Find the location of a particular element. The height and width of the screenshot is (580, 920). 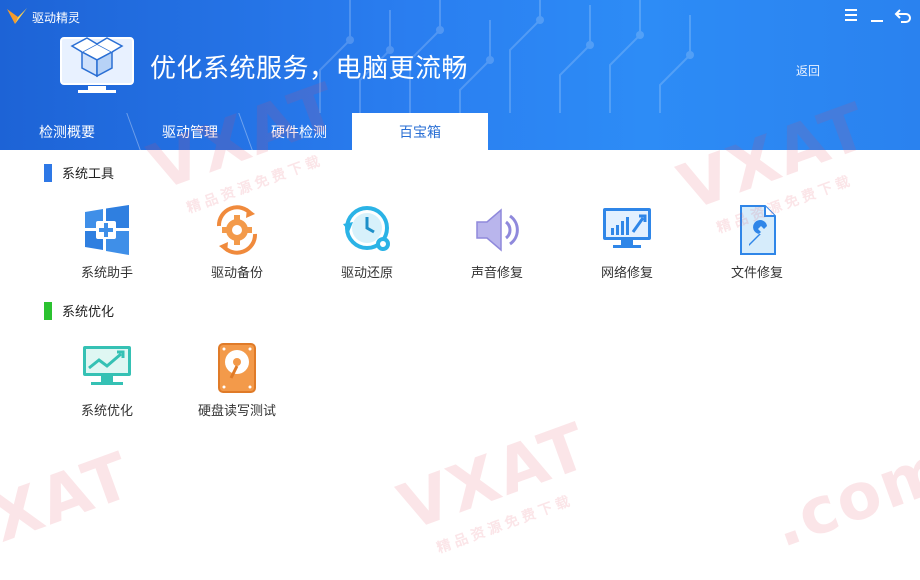

tool-disk-rw-test: 硬盘读写测试 is located at coordinates (237, 380).